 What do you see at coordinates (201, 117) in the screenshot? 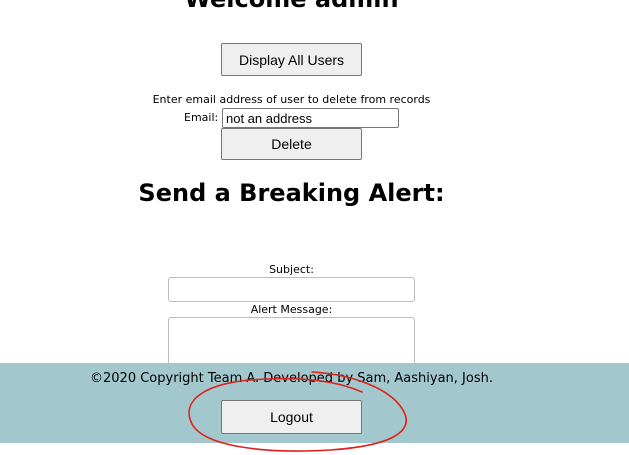
I see `email-label: Email:` at bounding box center [201, 117].